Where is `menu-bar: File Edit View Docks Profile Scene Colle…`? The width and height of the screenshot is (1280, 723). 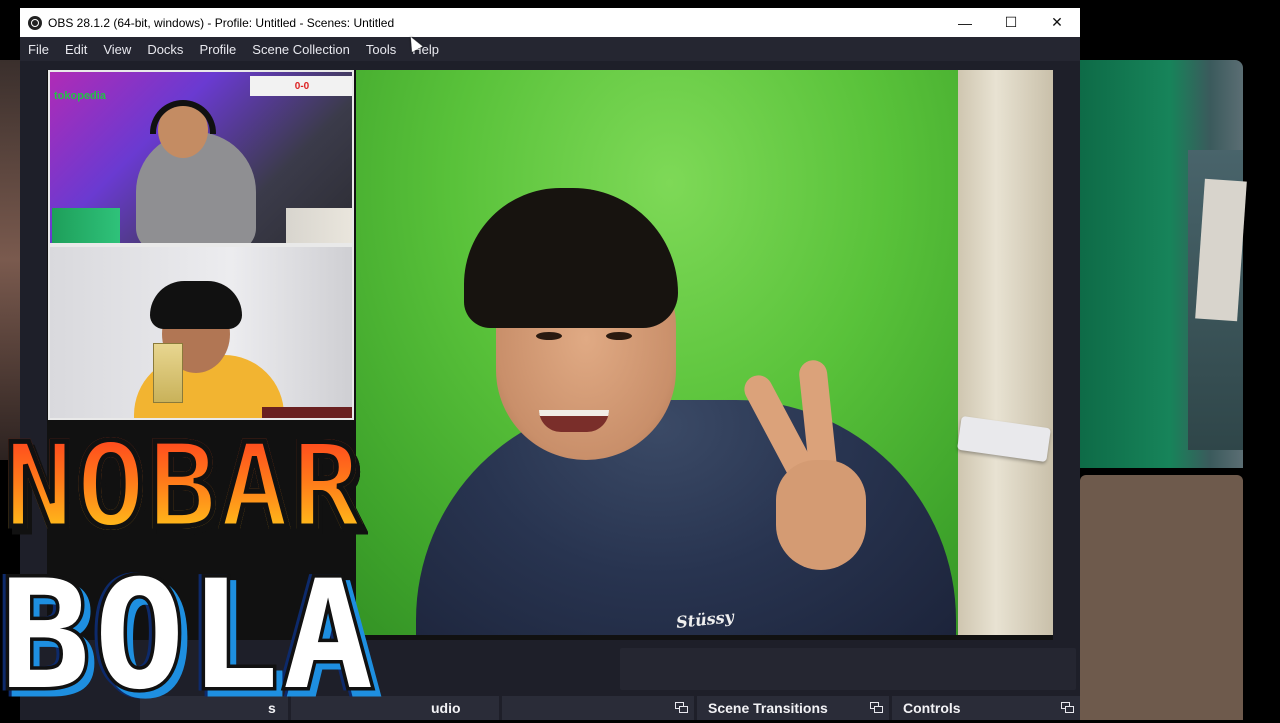 menu-bar: File Edit View Docks Profile Scene Colle… is located at coordinates (550, 49).